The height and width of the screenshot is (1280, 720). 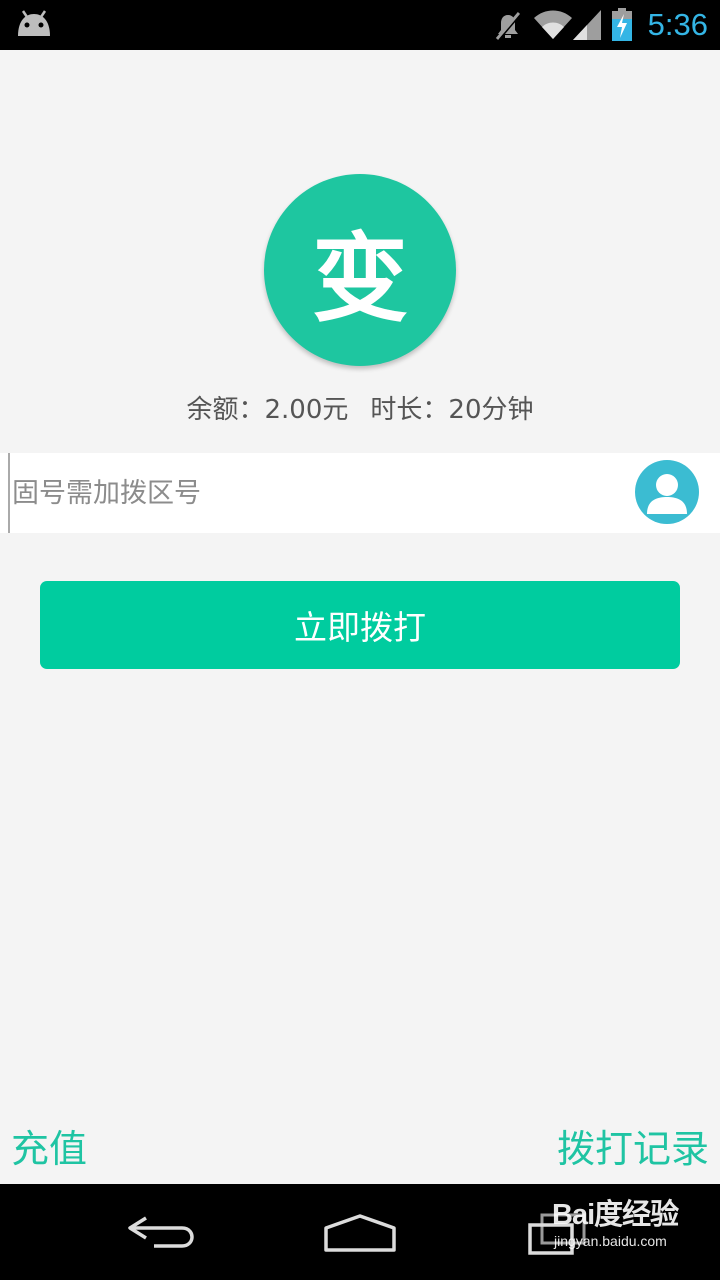 What do you see at coordinates (160, 1234) in the screenshot?
I see `back-icon` at bounding box center [160, 1234].